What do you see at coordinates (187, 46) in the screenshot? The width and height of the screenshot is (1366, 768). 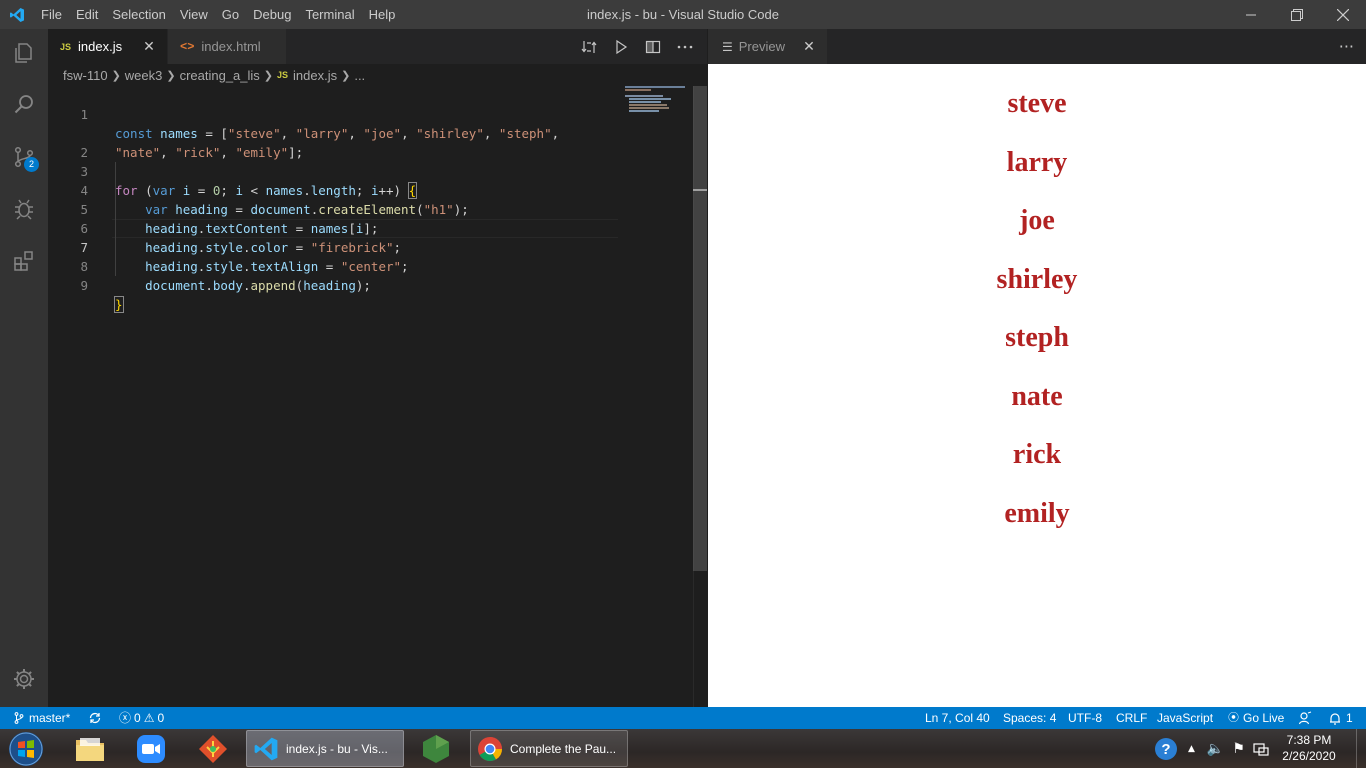 I see `html-file-icon: <>` at bounding box center [187, 46].